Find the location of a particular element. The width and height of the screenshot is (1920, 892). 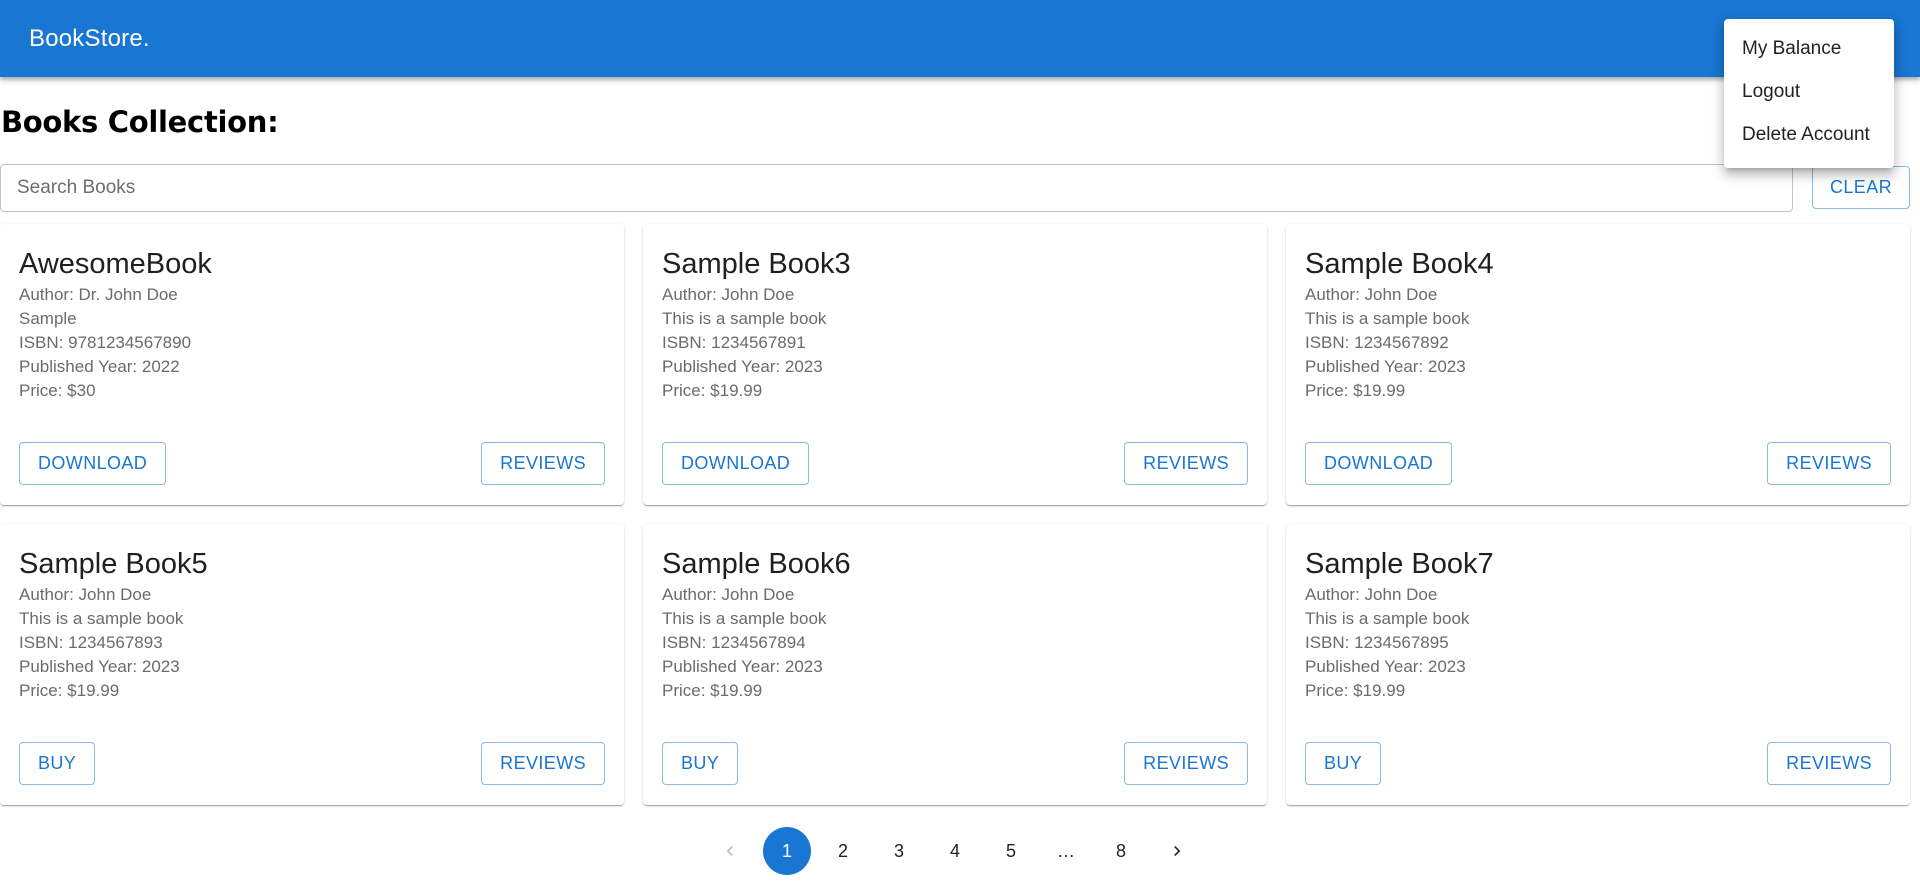

page-button-2: 2 is located at coordinates (843, 851).